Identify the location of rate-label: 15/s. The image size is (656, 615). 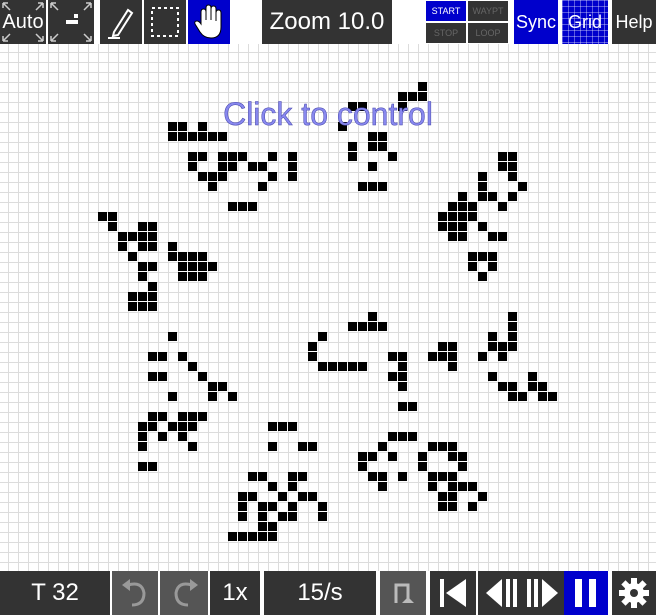
(320, 592).